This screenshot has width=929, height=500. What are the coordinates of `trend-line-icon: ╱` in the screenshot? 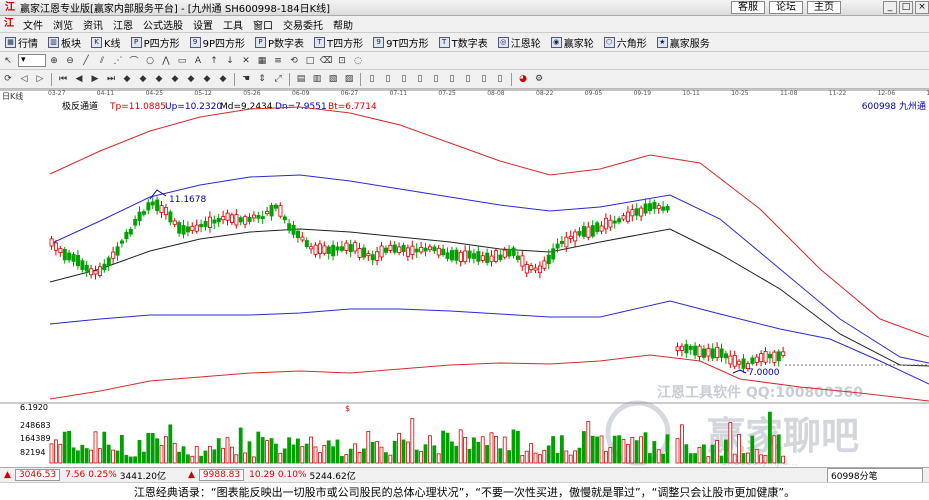 It's located at (86, 60).